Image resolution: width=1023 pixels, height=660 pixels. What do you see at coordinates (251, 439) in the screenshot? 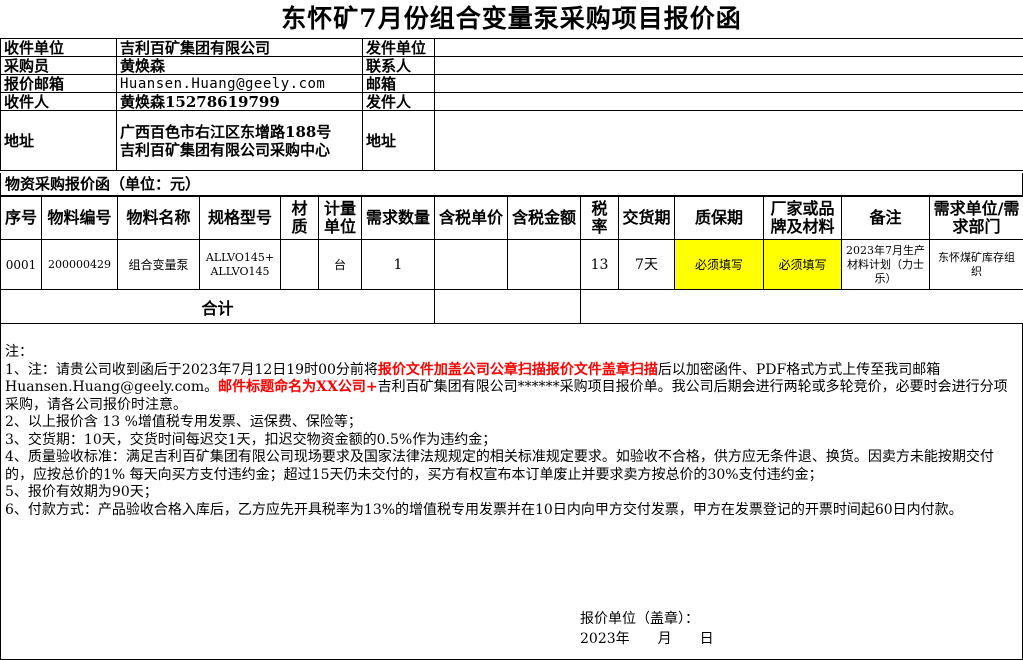
I see `note-3: 3、交货期：10天，交货时间每迟交1天，扣迟交物资金额的0.5%作为违约金；` at bounding box center [251, 439].